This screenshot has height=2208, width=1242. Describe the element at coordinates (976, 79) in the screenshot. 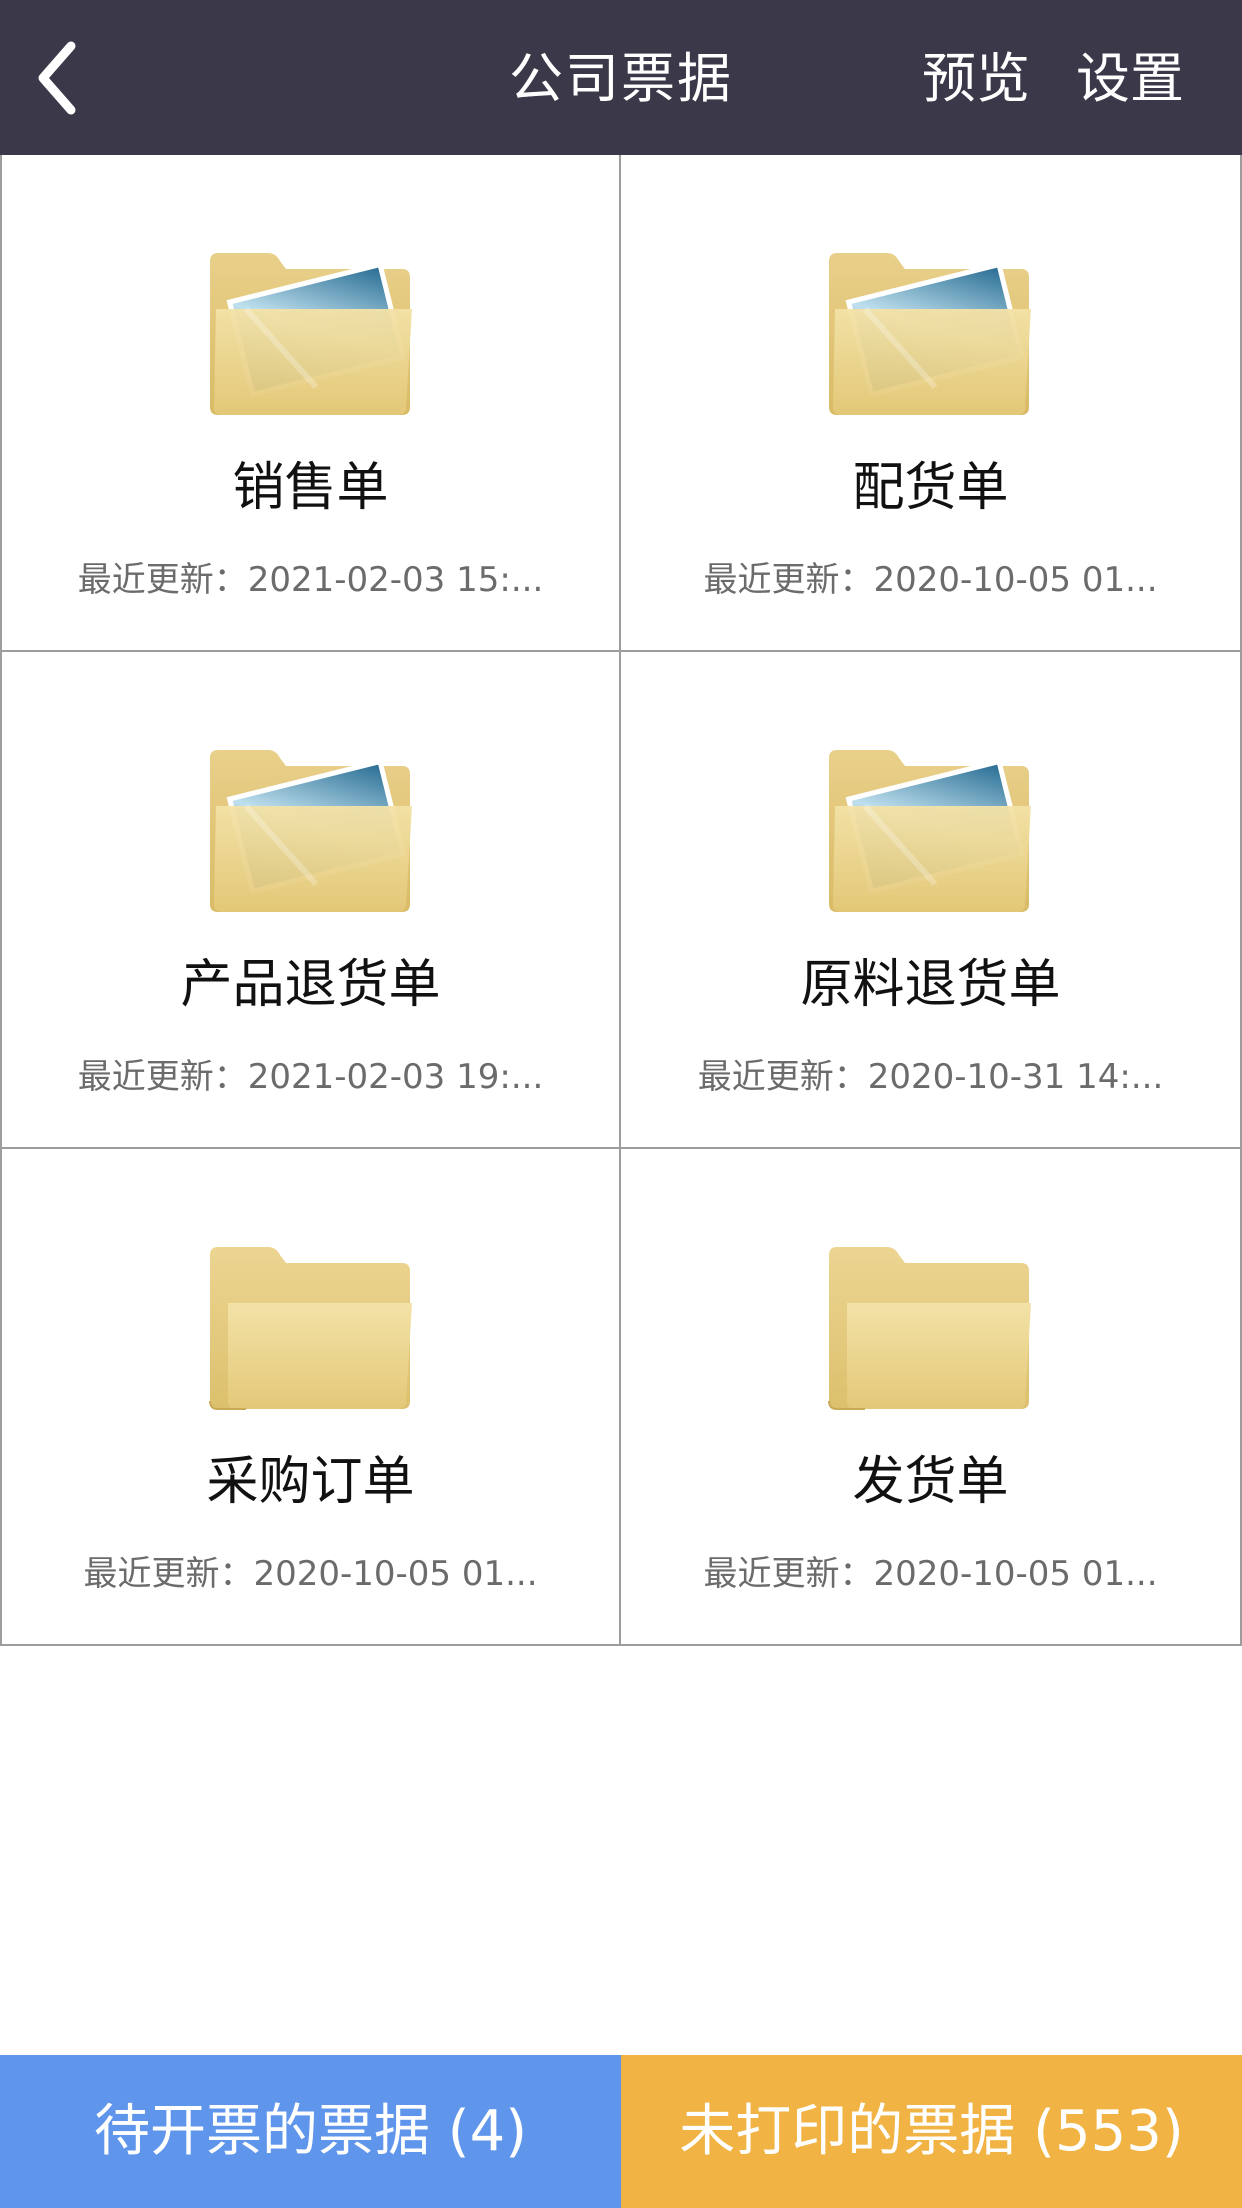

I see `preview-button: 预览` at that location.